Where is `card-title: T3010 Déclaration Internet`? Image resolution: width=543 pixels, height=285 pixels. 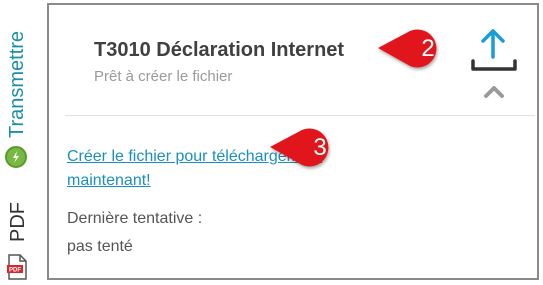 card-title: T3010 Déclaration Internet is located at coordinates (219, 50).